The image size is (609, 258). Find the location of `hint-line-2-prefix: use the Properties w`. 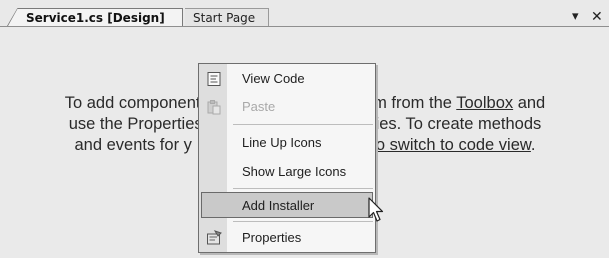

hint-line-2-prefix: use the Properties w is located at coordinates (144, 124).